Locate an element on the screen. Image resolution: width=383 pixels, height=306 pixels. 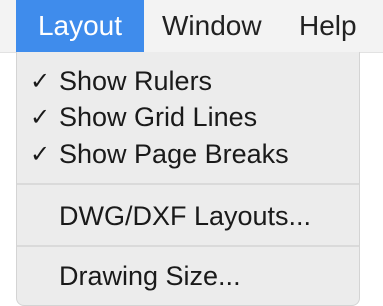
menu-item-show-grid-lines: ✓ Show Grid Lines is located at coordinates (188, 117).